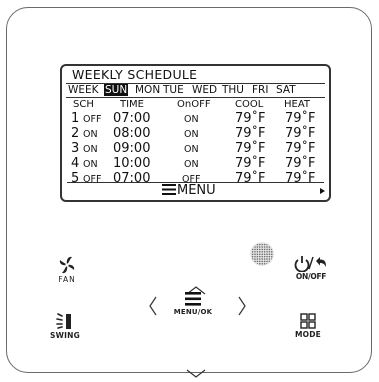 The width and height of the screenshot is (379, 382). What do you see at coordinates (116, 90) in the screenshot?
I see `day-sun: SUN` at bounding box center [116, 90].